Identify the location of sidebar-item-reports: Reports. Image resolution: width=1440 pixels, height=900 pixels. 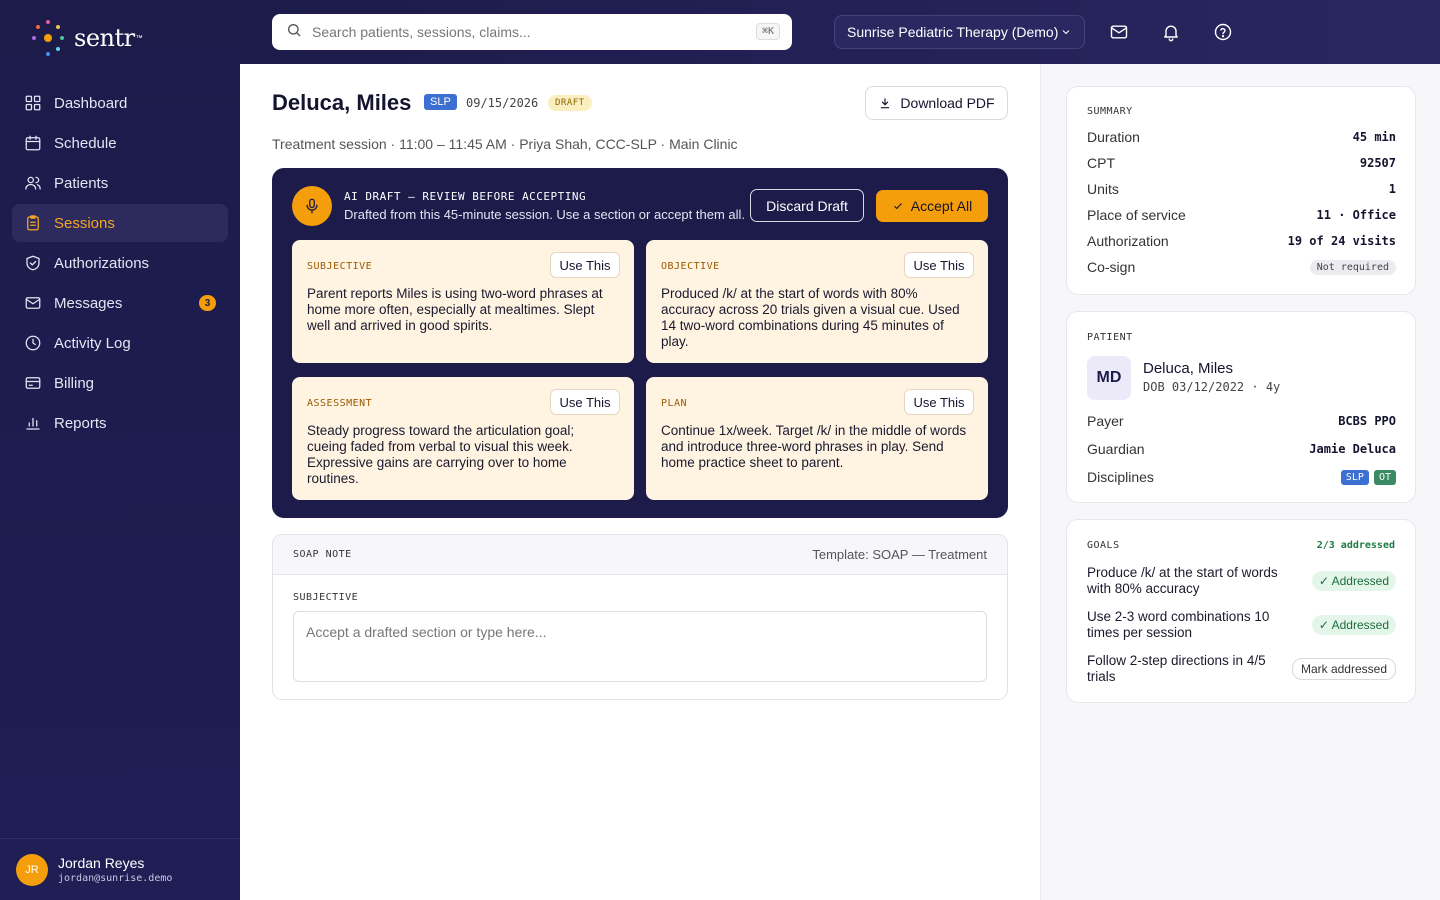
(120, 423).